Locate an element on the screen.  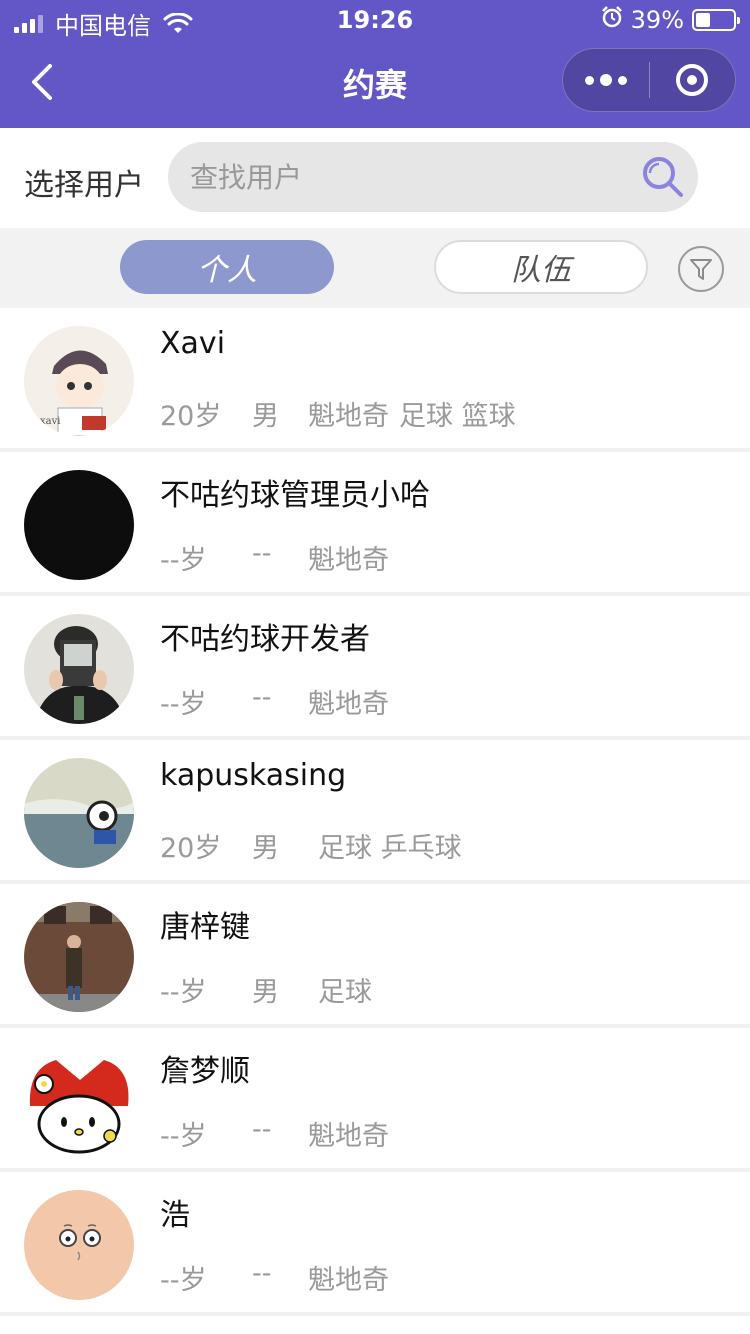
search-icon is located at coordinates (663, 177).